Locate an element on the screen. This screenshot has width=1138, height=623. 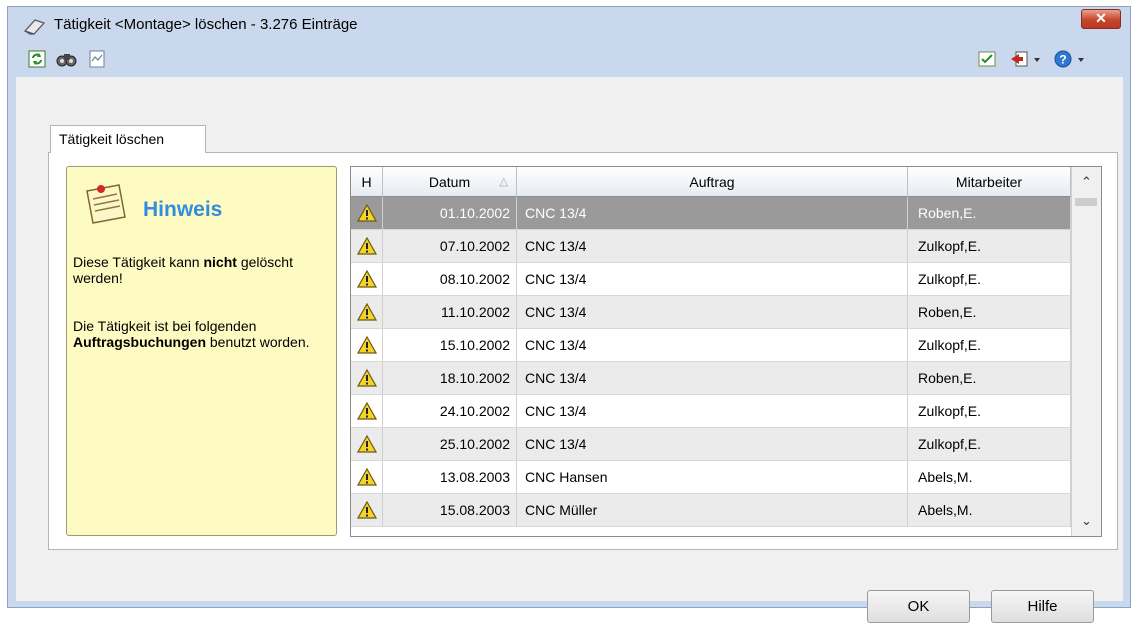
table-row: 15.08.2003 CNC Müller Abels,M. is located at coordinates (711, 510).